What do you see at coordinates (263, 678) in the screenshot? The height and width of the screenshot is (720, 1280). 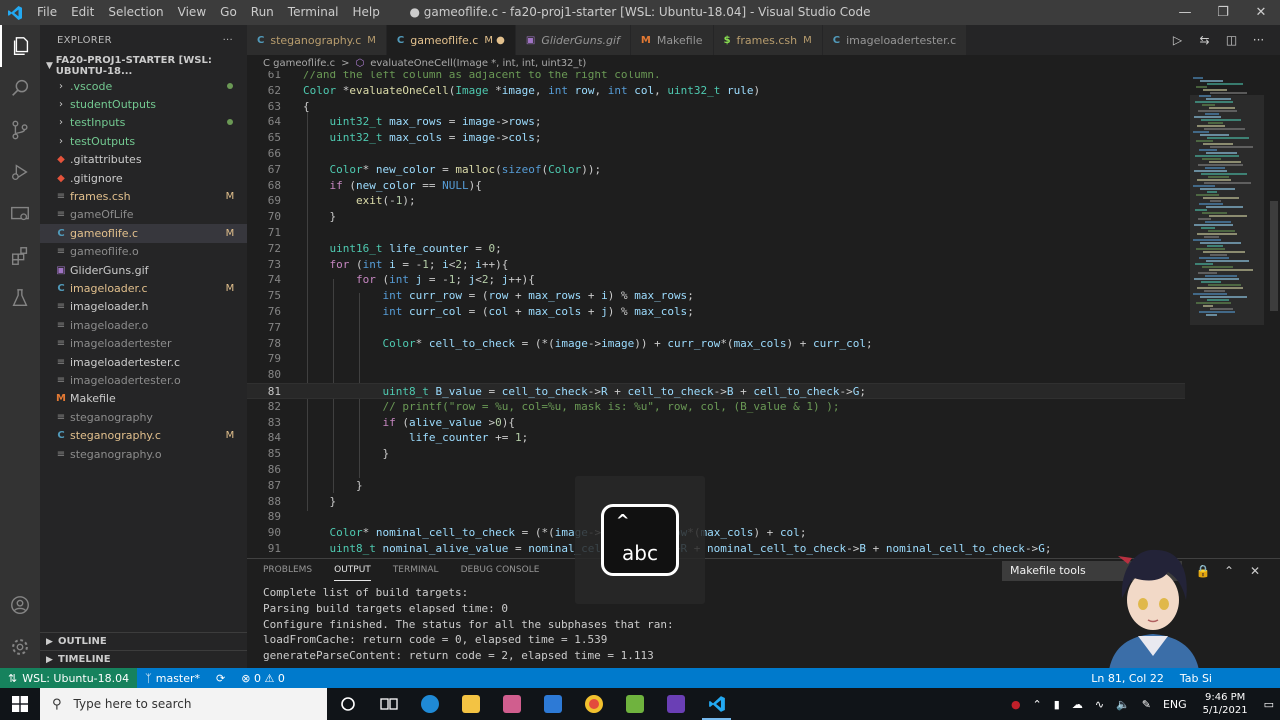 I see `problems-count: ⊗ 0 ⚠ 0` at bounding box center [263, 678].